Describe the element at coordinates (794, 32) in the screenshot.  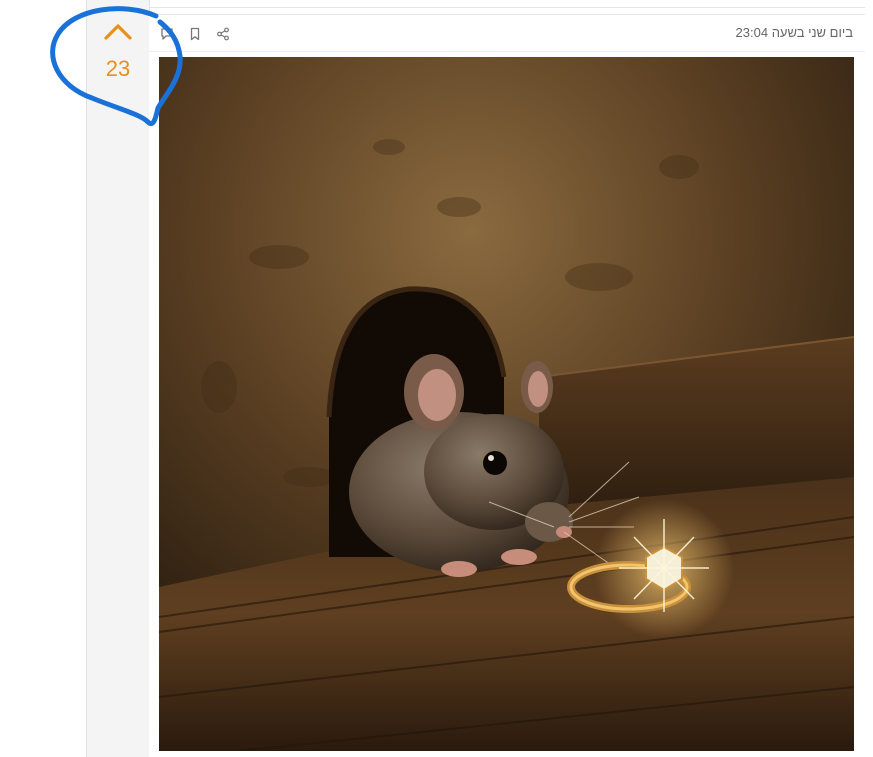
I see `post-timestamp: ביום שני בשעה 23:04` at that location.